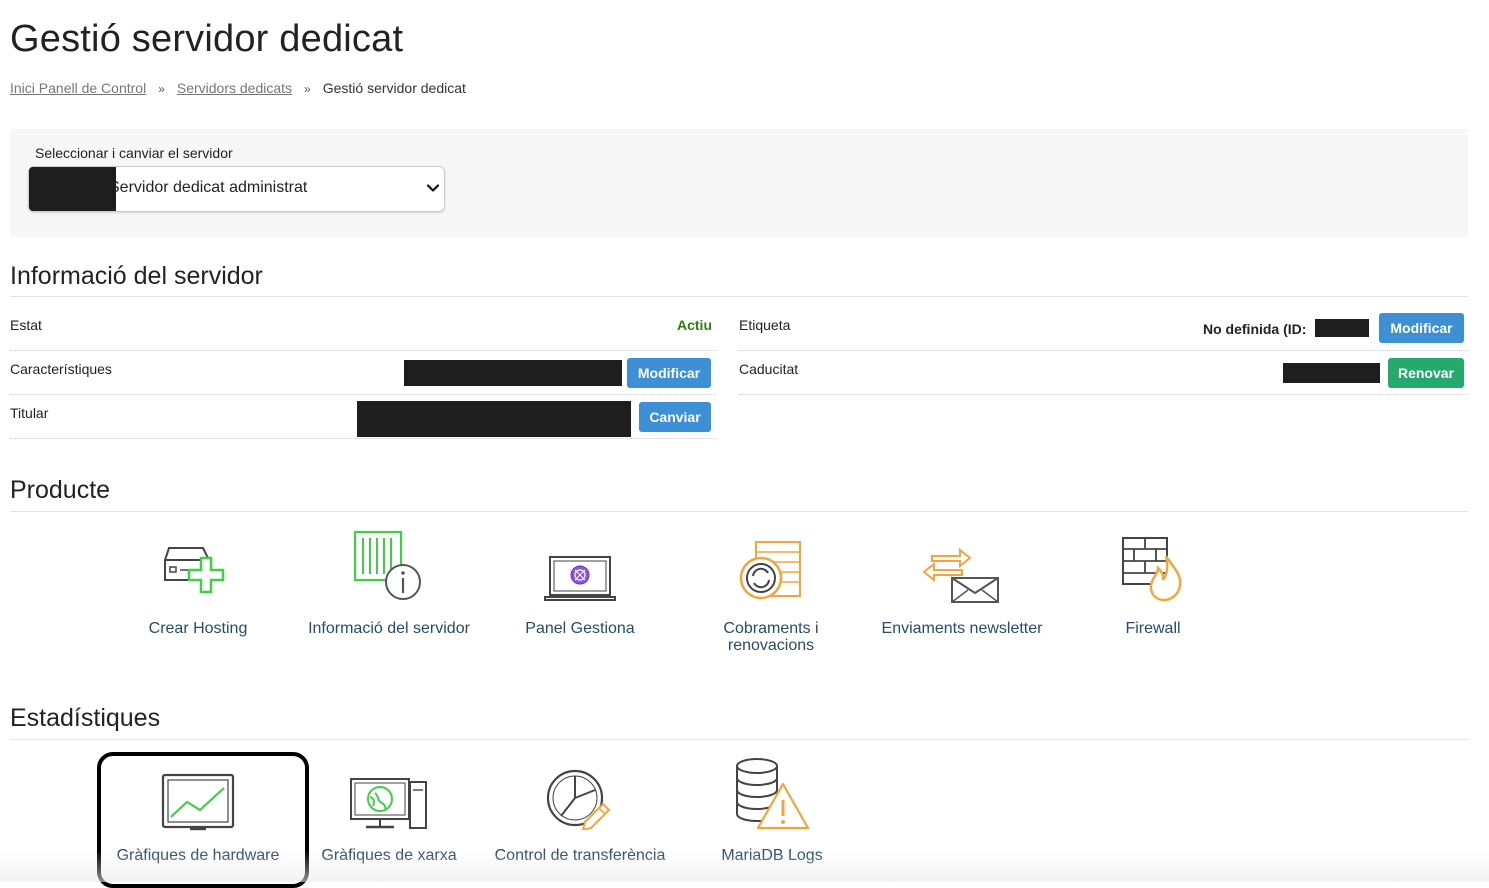  What do you see at coordinates (134, 153) in the screenshot?
I see `server-selector-label: Seleccionar i canviar el servidor` at bounding box center [134, 153].